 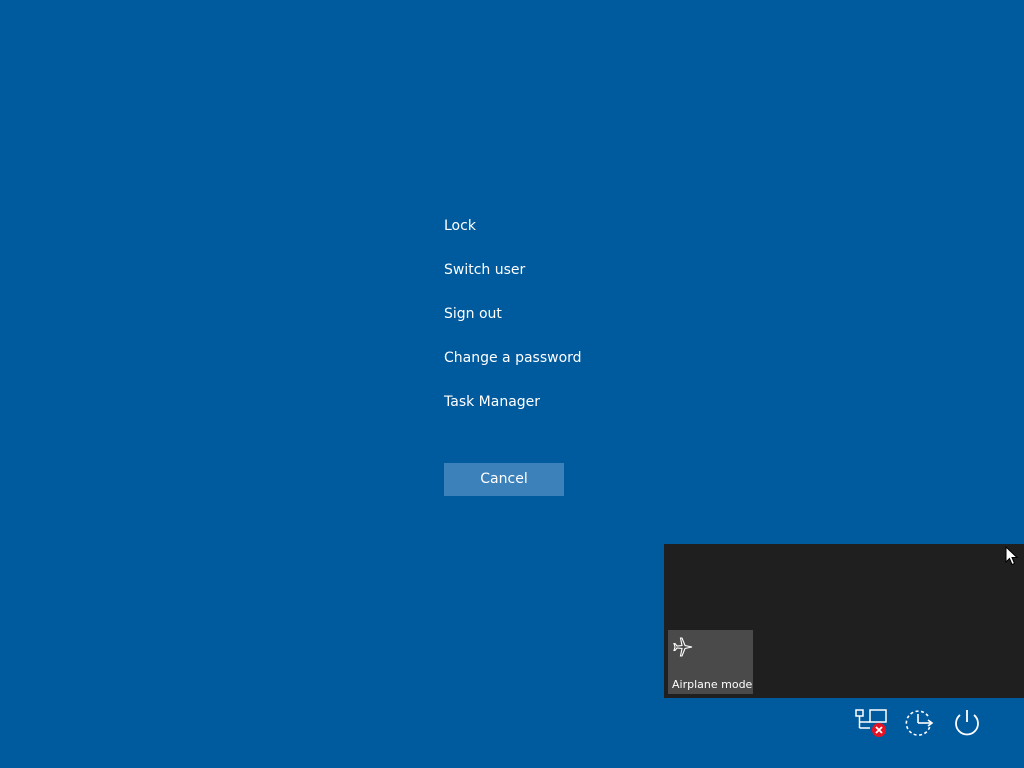 I want to click on mouse-pointer-icon, so click(x=1012, y=555).